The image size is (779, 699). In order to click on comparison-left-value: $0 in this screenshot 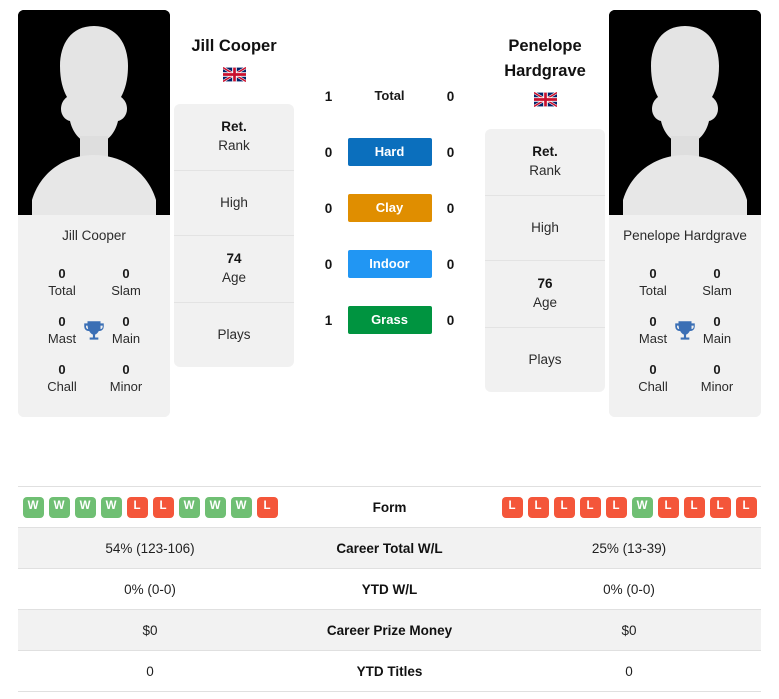, I will do `click(150, 630)`.